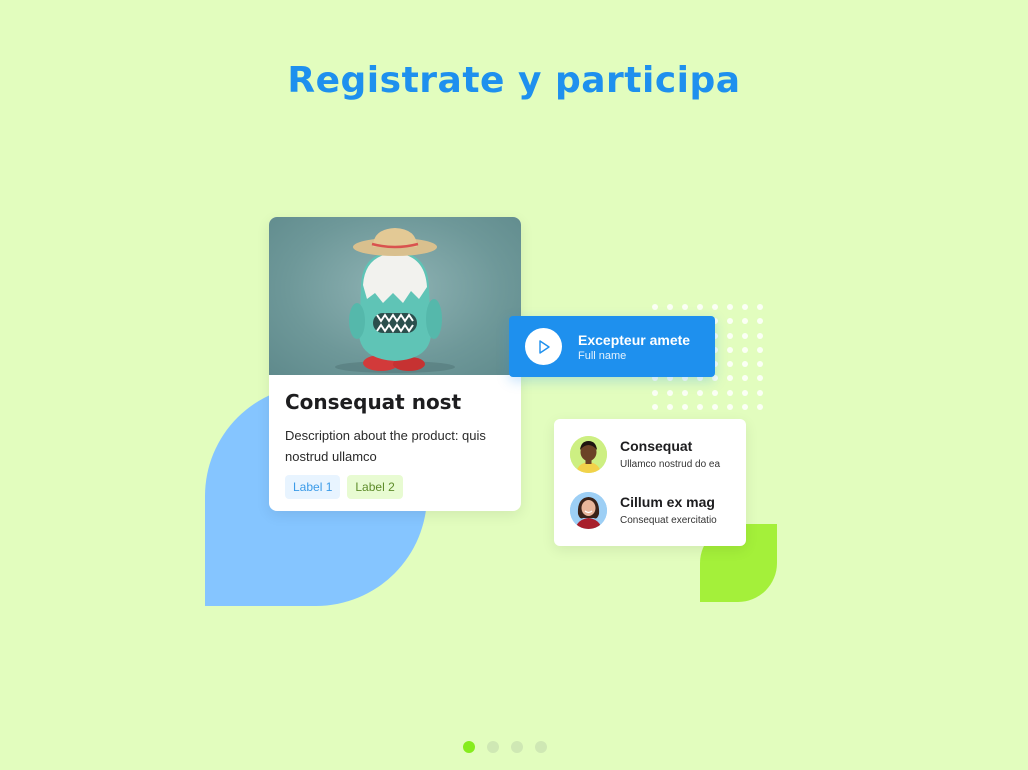 Image resolution: width=1028 pixels, height=770 pixels. What do you see at coordinates (670, 464) in the screenshot?
I see `person-description: Ullamco nostrud do ea` at bounding box center [670, 464].